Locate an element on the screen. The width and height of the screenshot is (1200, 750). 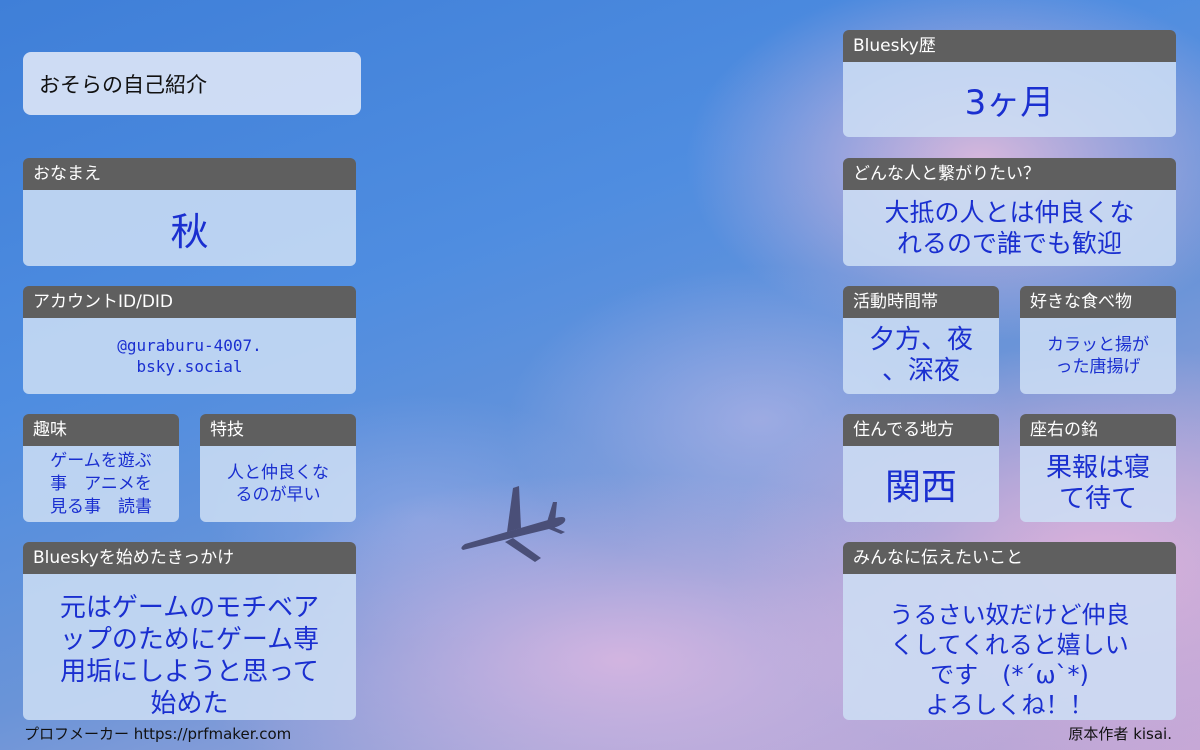
skill-card: 特技 人と仲良くな るのが早い is located at coordinates (278, 468).